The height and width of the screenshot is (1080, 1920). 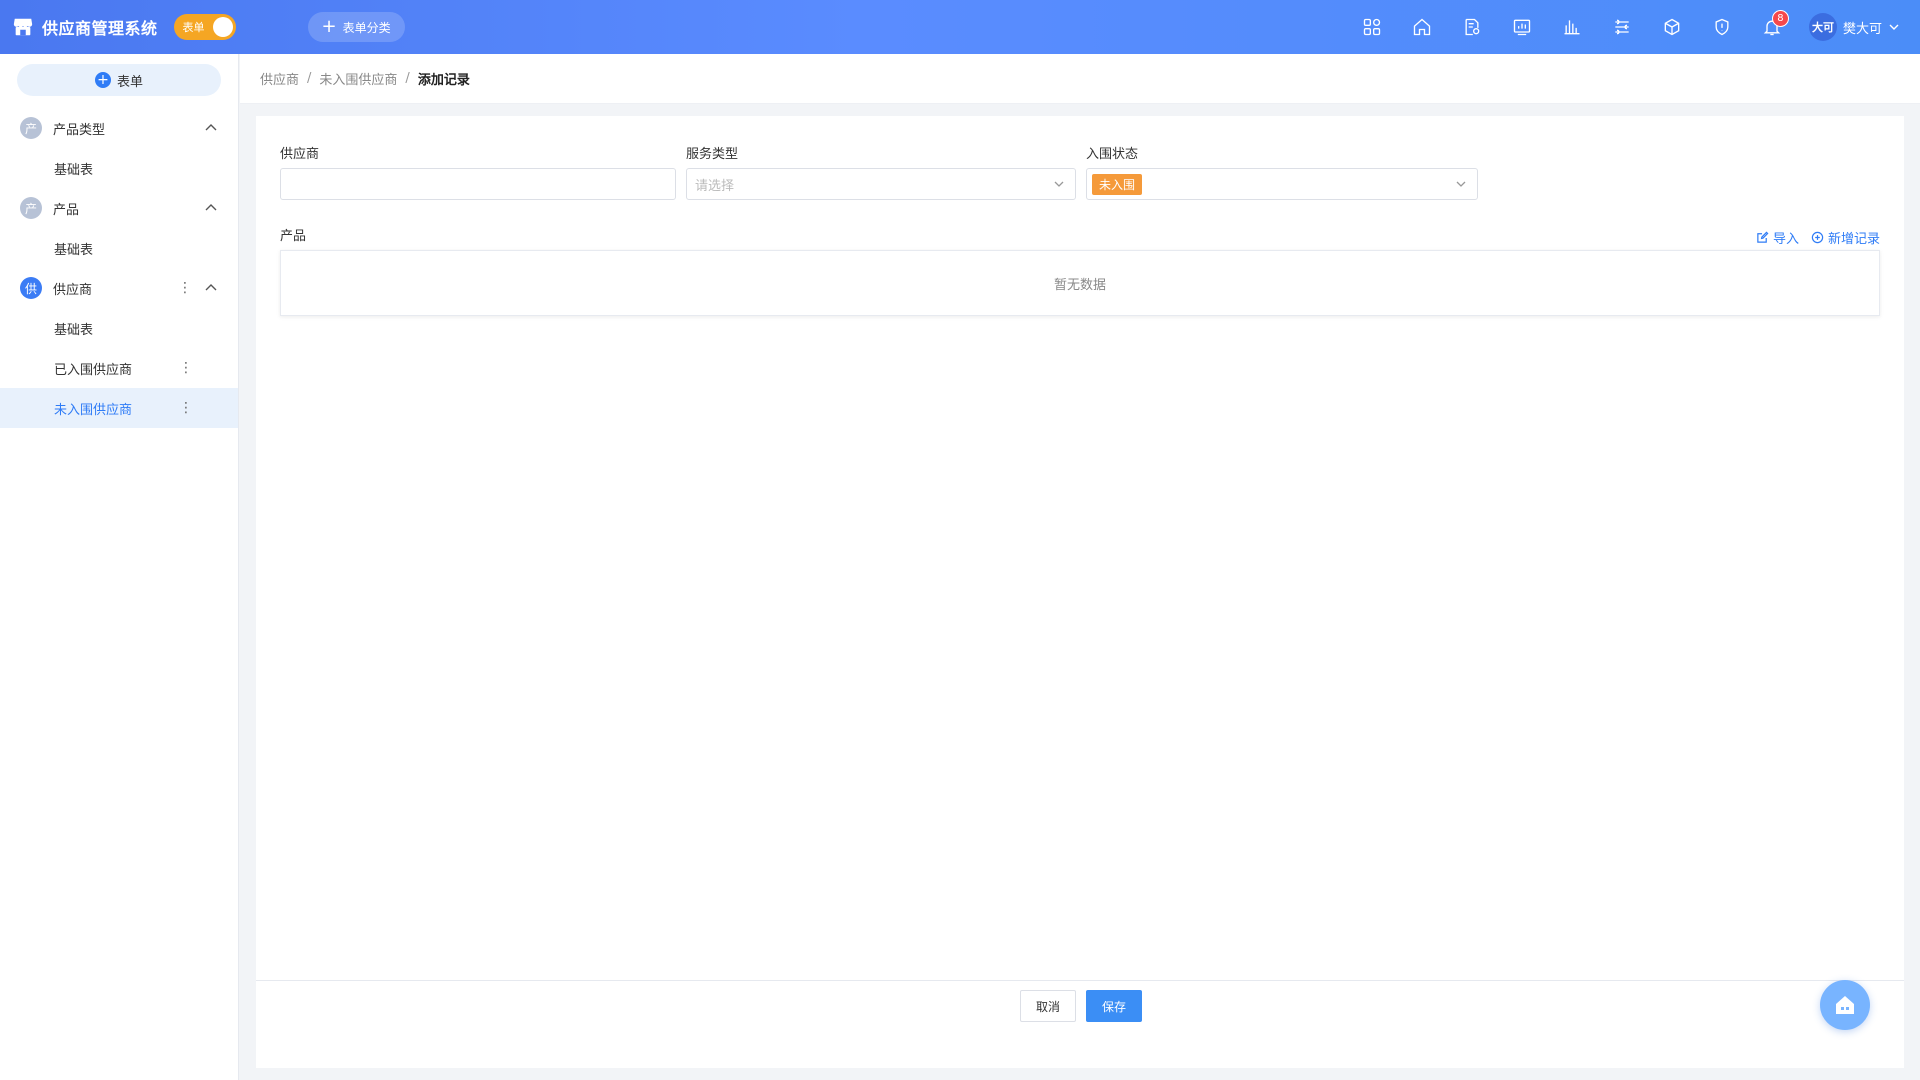 I want to click on chart-icon, so click(x=1572, y=27).